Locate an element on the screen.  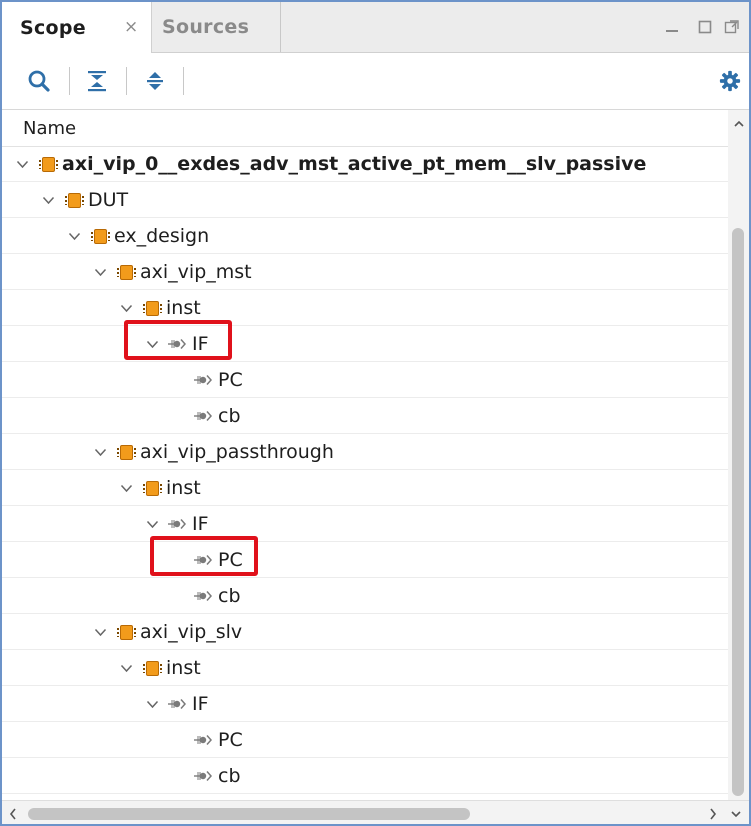
tree-row: axi_vip_slv is located at coordinates (365, 632).